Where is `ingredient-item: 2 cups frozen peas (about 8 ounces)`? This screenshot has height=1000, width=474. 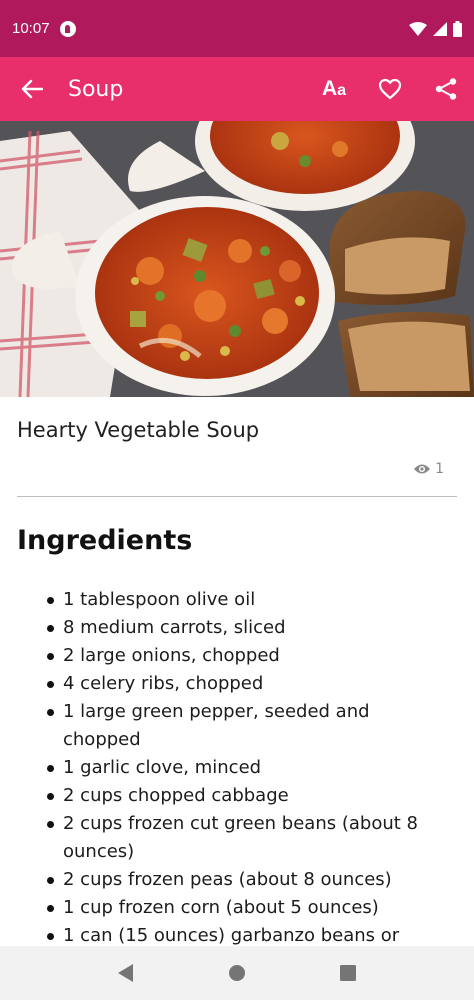 ingredient-item: 2 cups frozen peas (about 8 ounces) is located at coordinates (245, 880).